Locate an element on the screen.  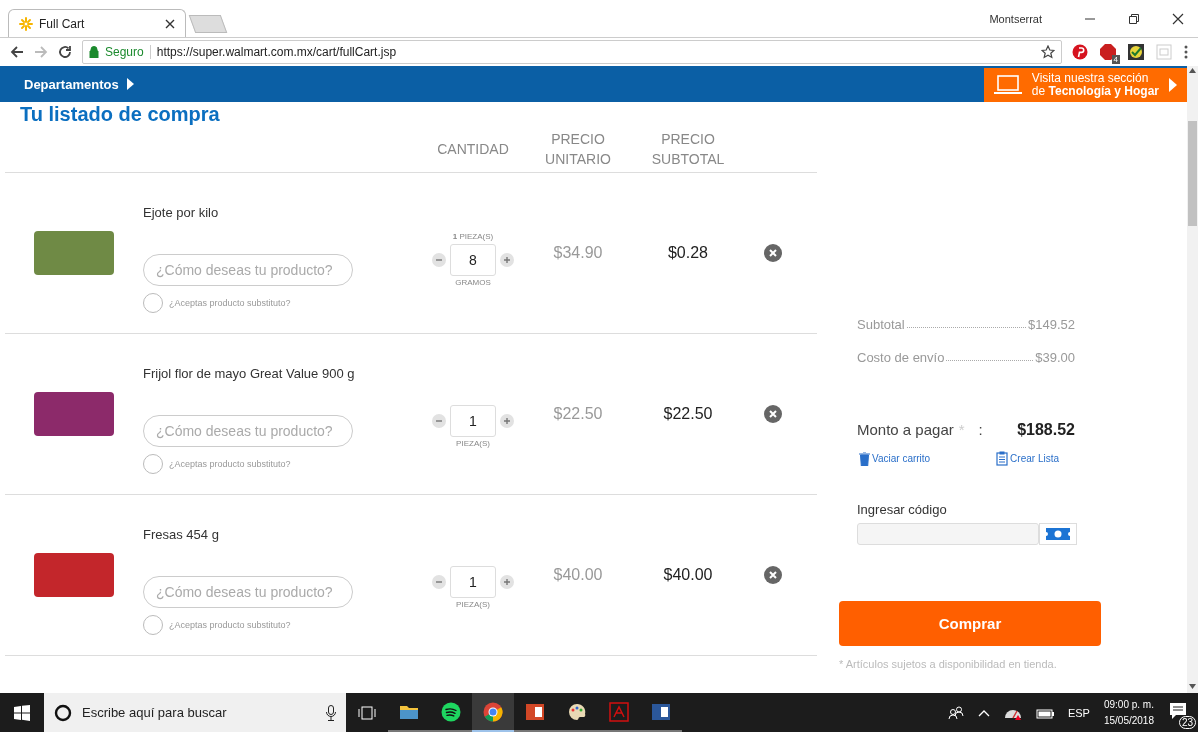
departments-menu: Departamentos is located at coordinates (70, 84).